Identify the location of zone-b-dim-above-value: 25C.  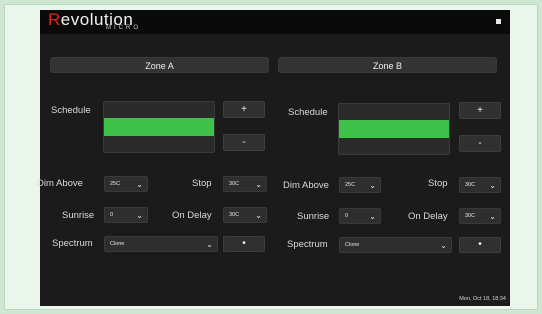
(350, 185).